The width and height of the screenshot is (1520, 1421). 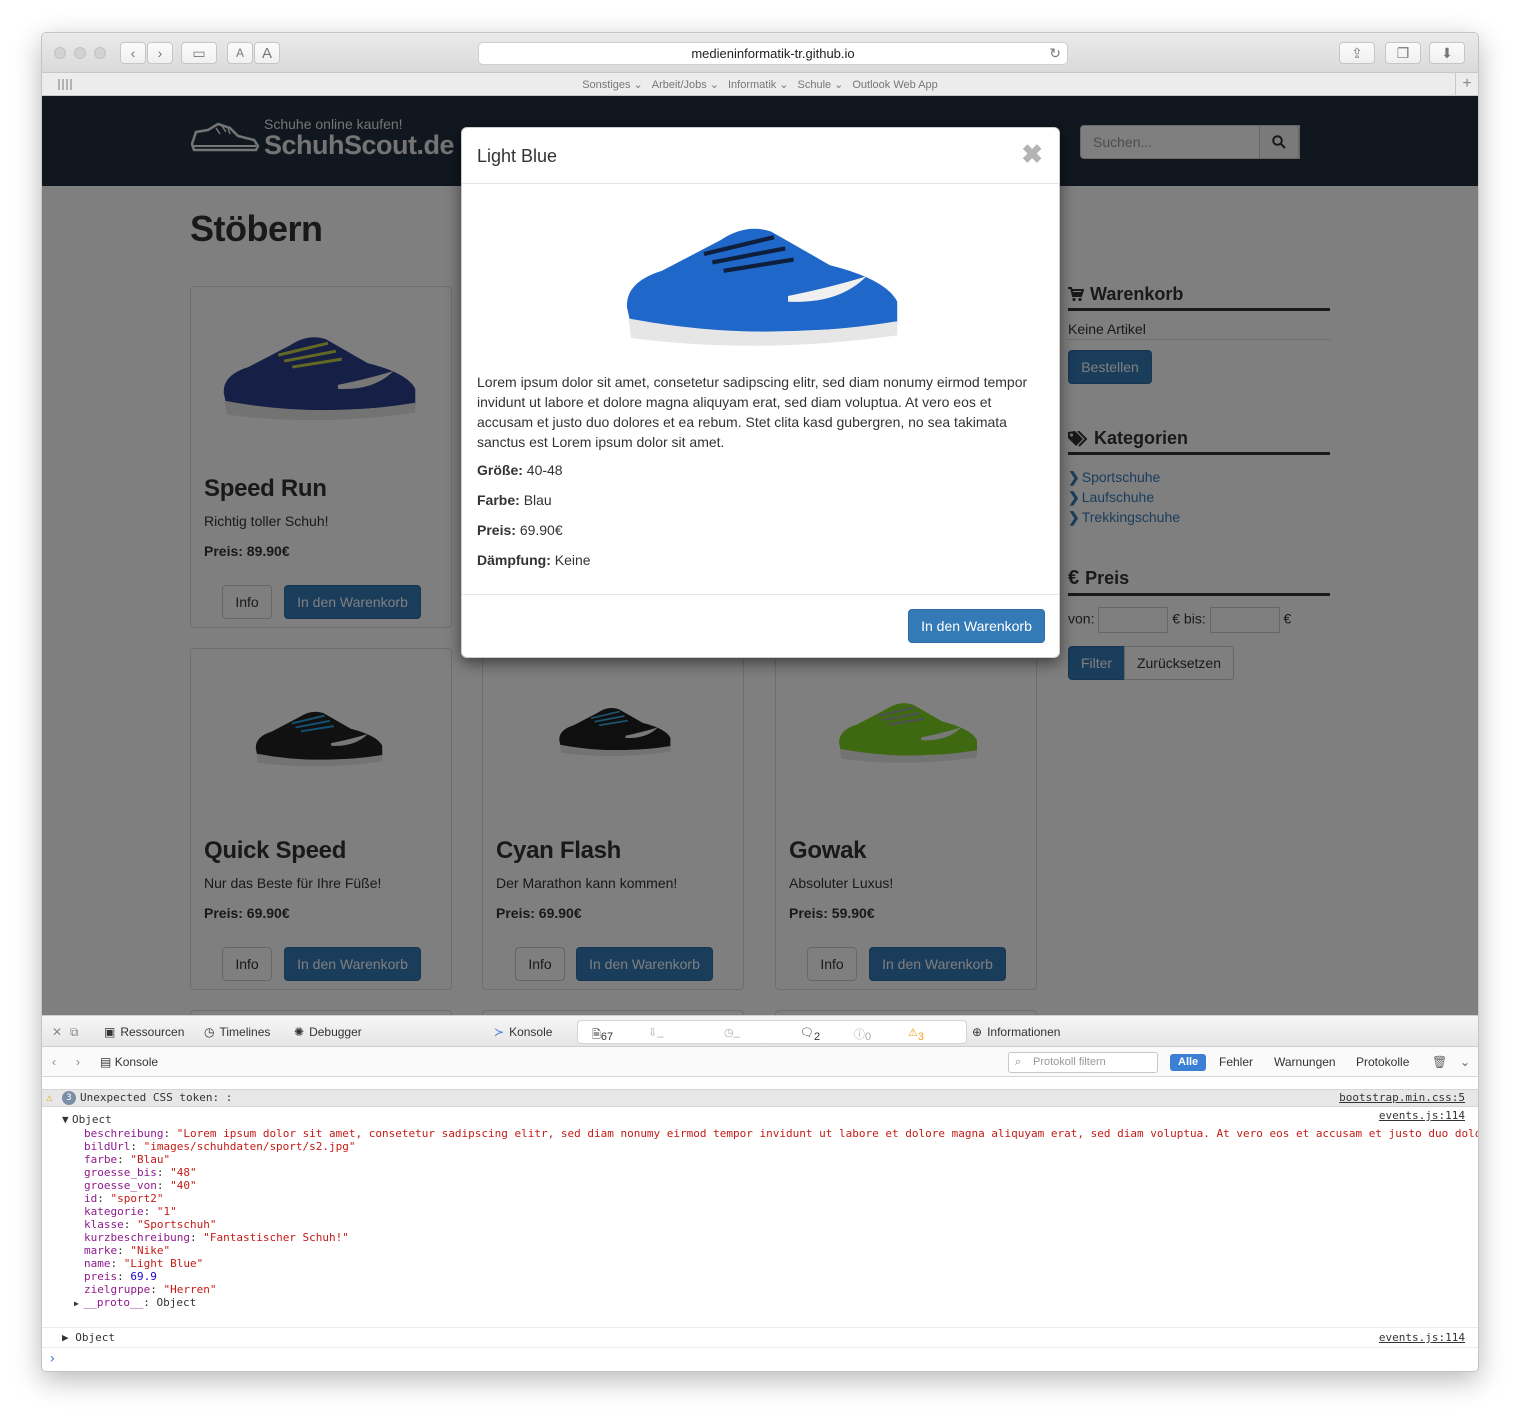 I want to click on warning-message: Unexpected CSS token: :, so click(x=156, y=1097).